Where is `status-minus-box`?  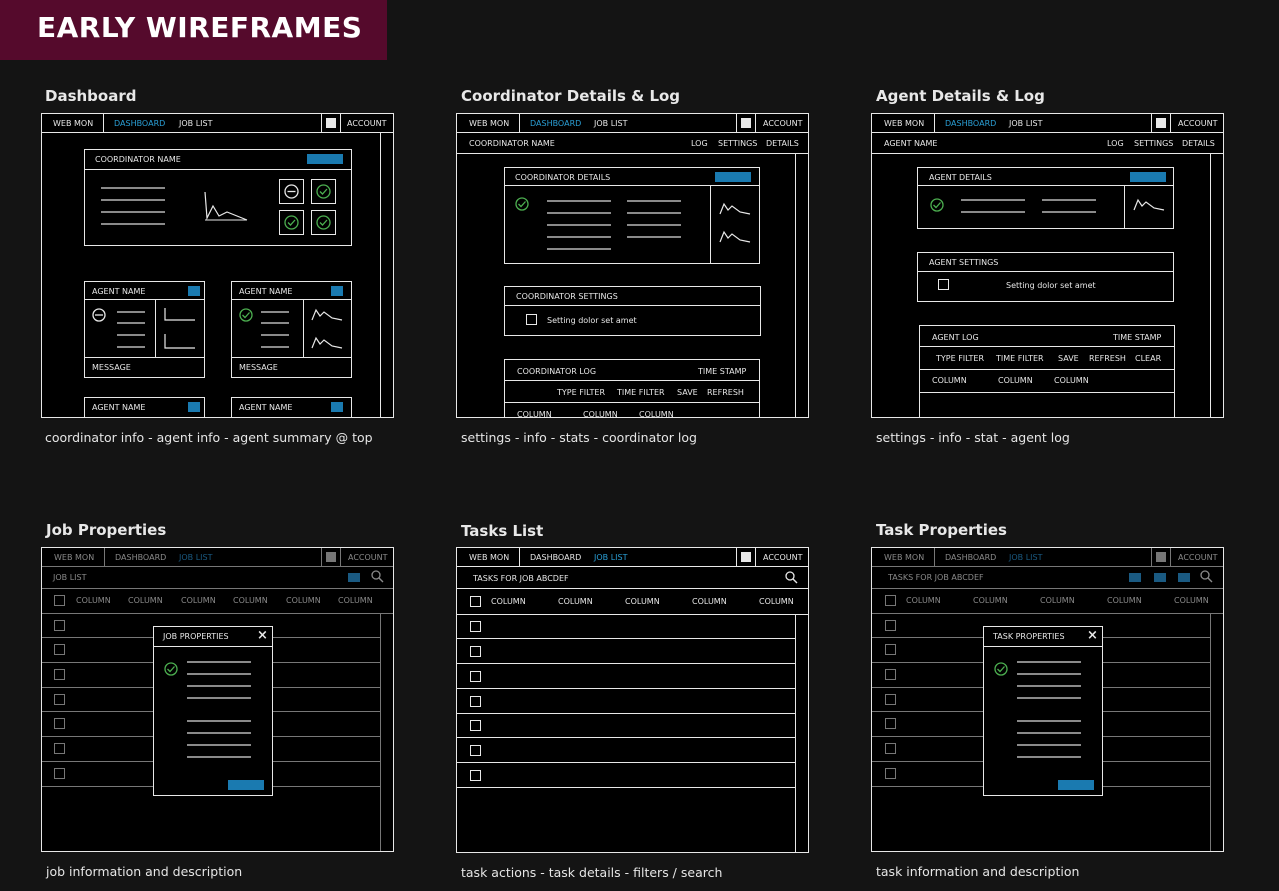 status-minus-box is located at coordinates (291, 191).